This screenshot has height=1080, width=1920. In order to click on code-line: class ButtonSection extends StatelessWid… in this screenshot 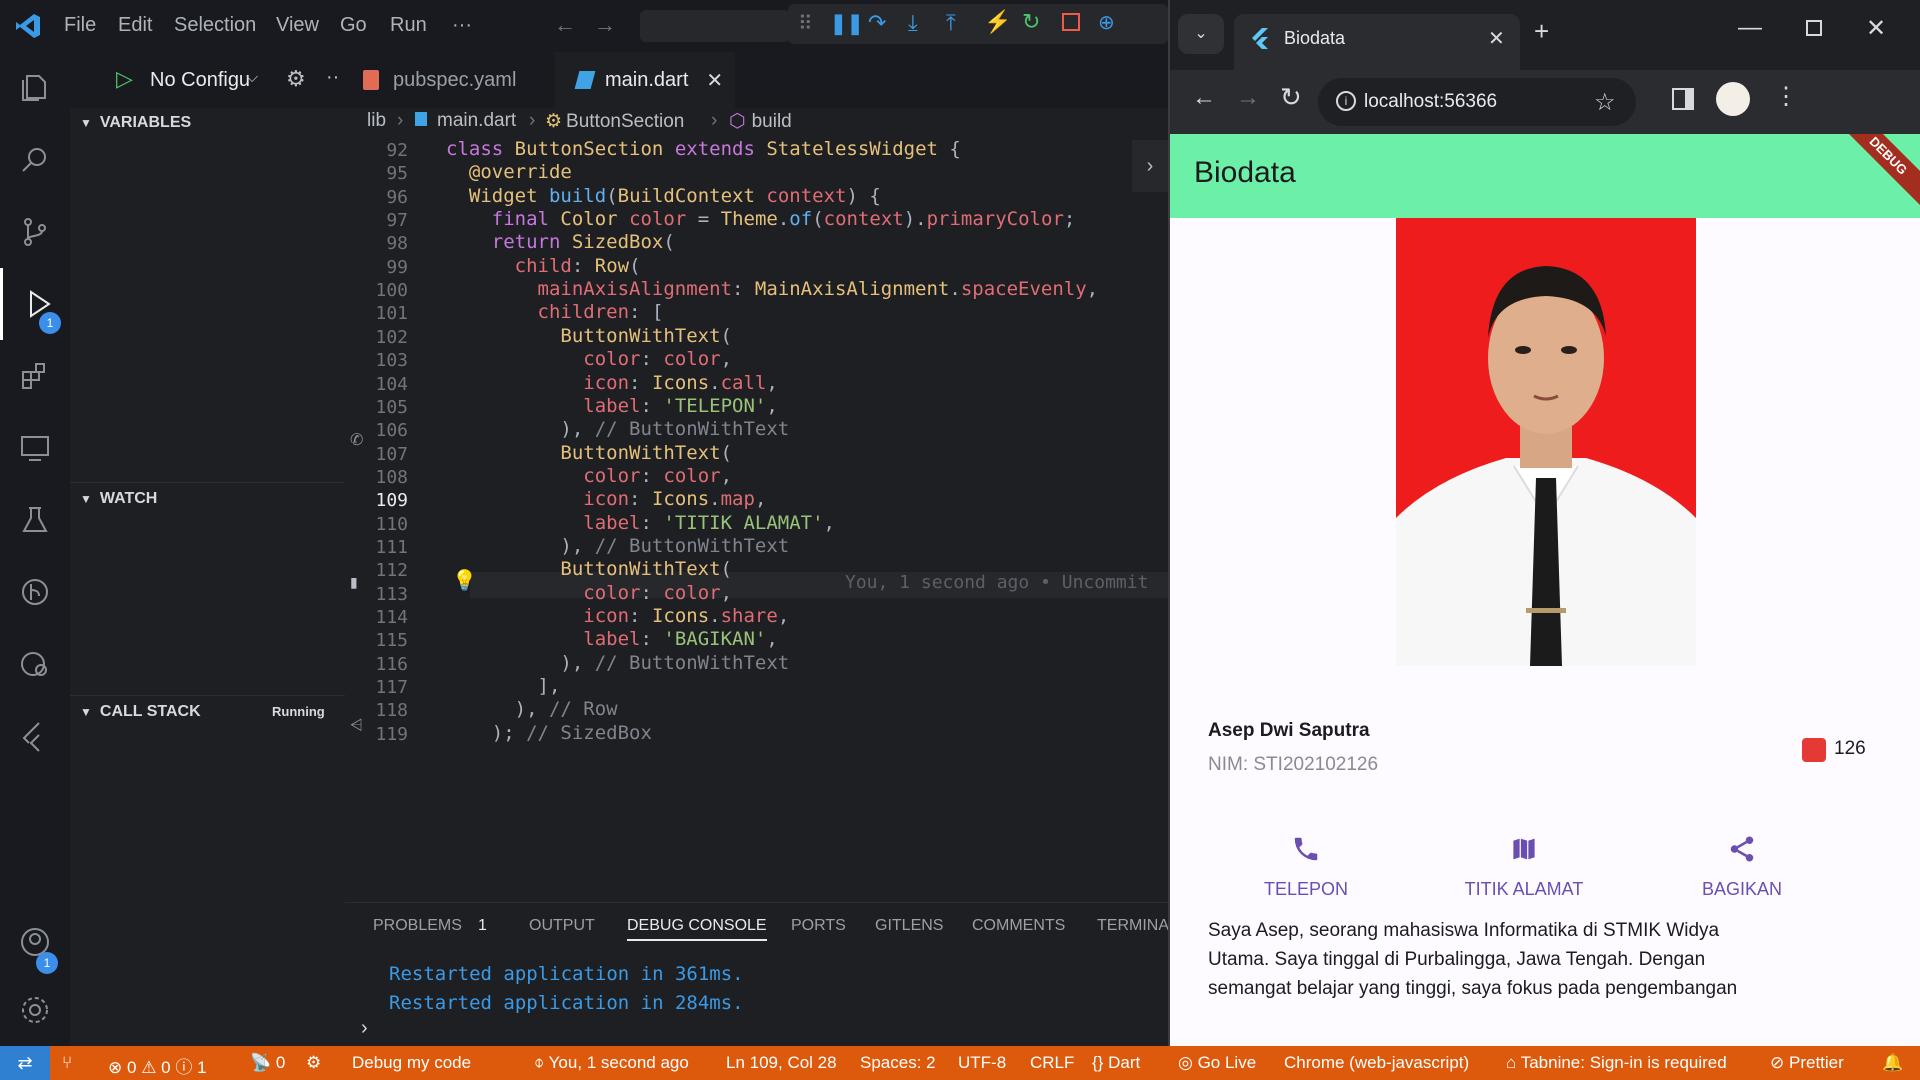, I will do `click(703, 149)`.